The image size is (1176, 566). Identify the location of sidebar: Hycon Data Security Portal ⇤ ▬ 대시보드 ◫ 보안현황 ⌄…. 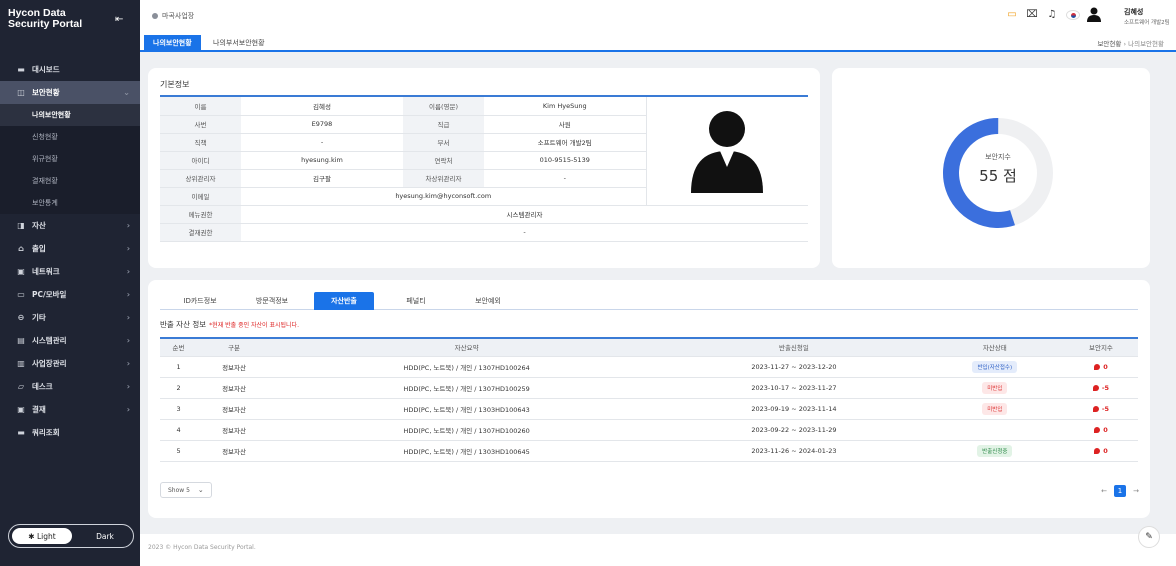
(70, 283).